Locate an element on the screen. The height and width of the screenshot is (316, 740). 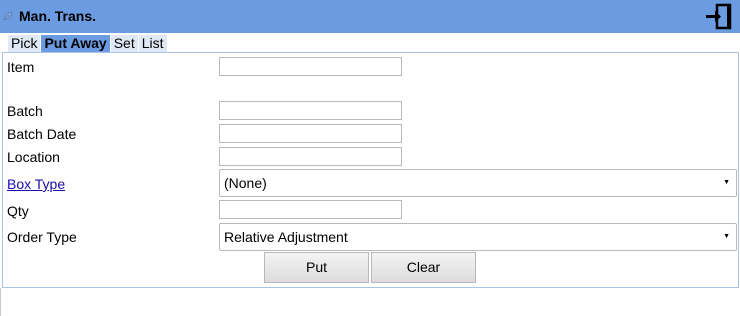
box-type-link: Box Type is located at coordinates (36, 184).